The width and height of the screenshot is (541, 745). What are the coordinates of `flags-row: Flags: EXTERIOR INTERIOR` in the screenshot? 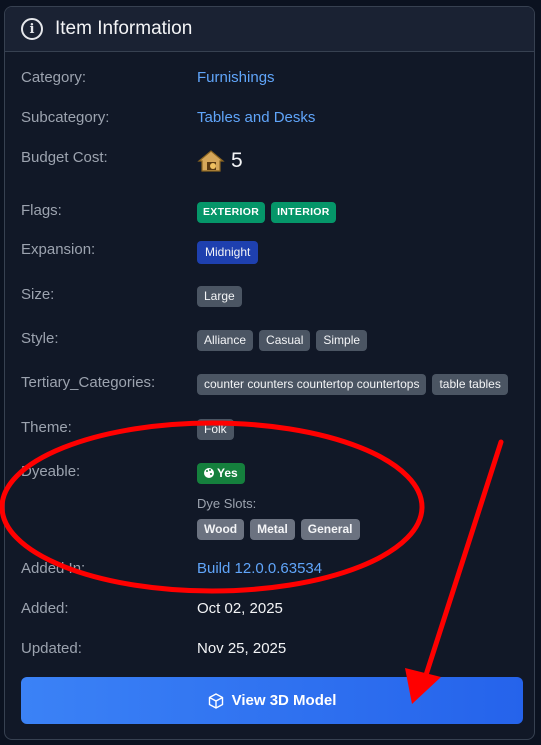 It's located at (181, 212).